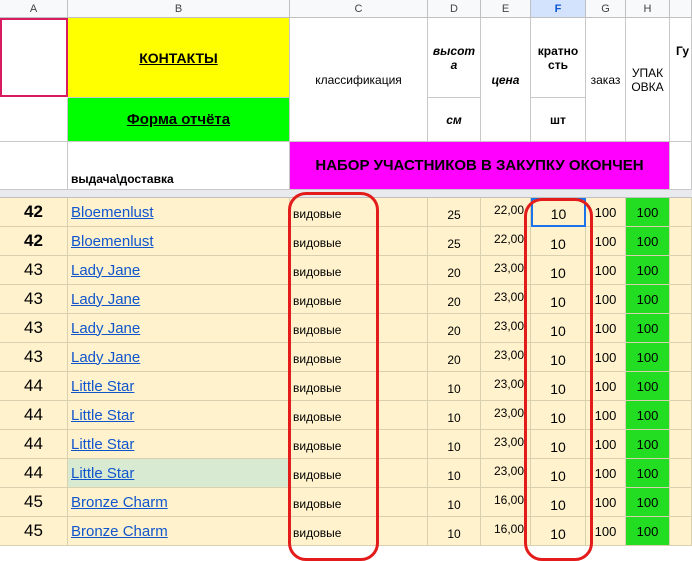 This screenshot has width=692, height=561. I want to click on closed-banner: НАБОР УЧАСТНИКОВ В ЗАКУПКУ ОКОНЧЕН, so click(480, 166).